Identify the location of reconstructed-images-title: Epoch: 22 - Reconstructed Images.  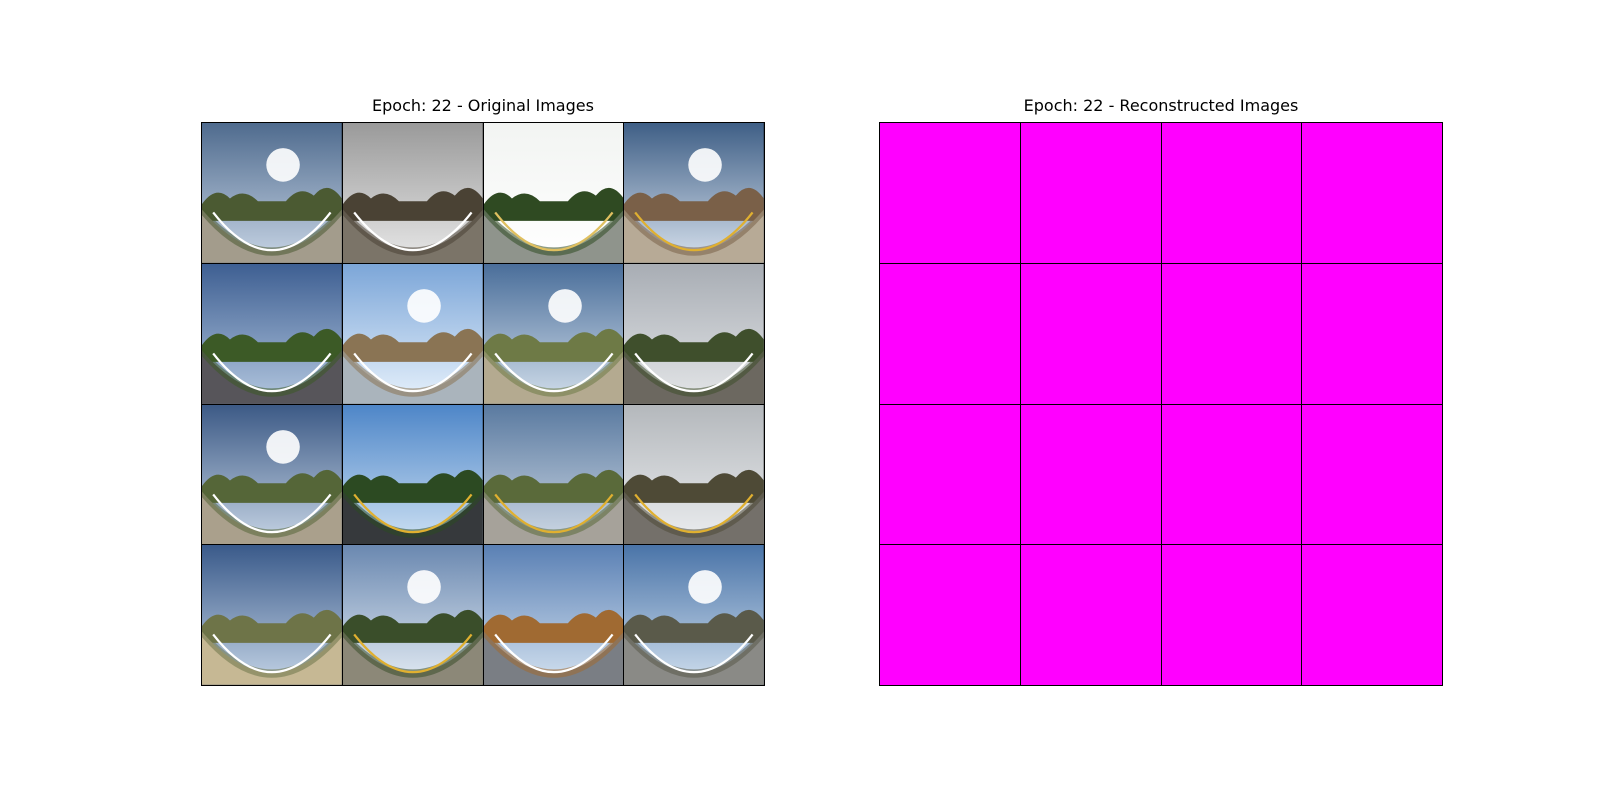
(1161, 105).